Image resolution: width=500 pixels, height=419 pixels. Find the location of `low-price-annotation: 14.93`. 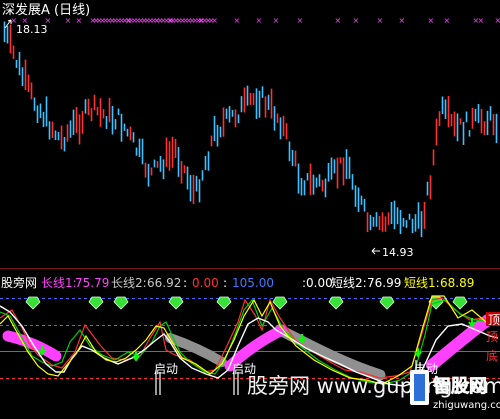

low-price-annotation: 14.93 is located at coordinates (393, 252).